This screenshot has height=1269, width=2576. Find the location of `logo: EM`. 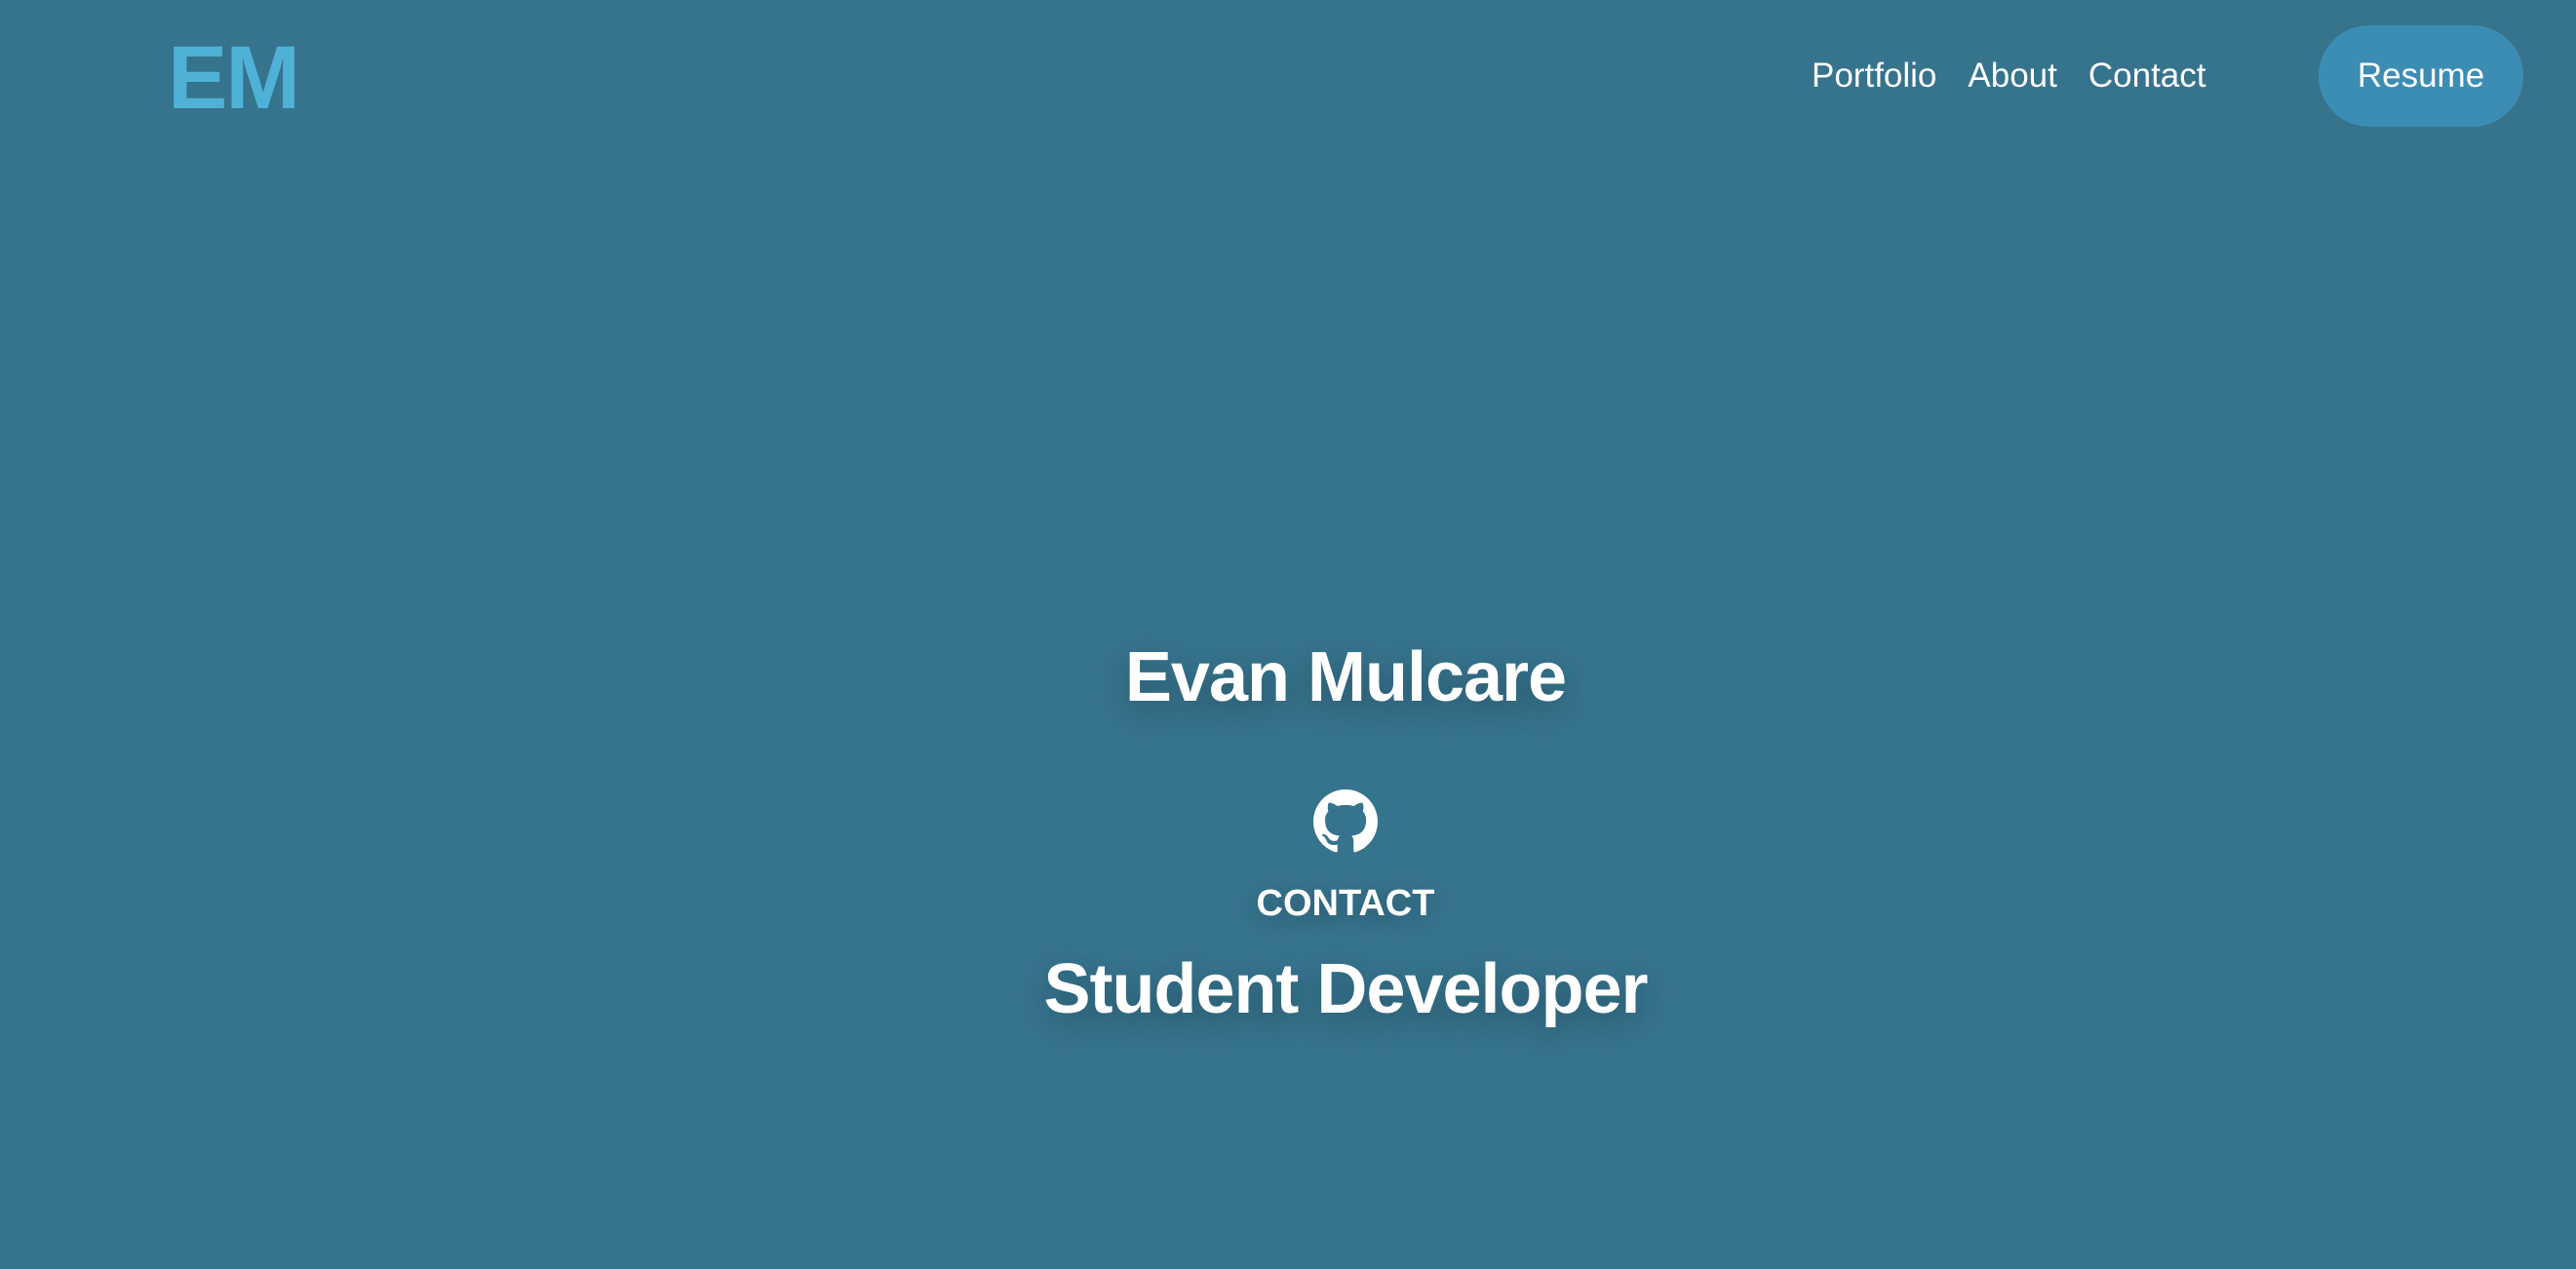

logo: EM is located at coordinates (234, 78).